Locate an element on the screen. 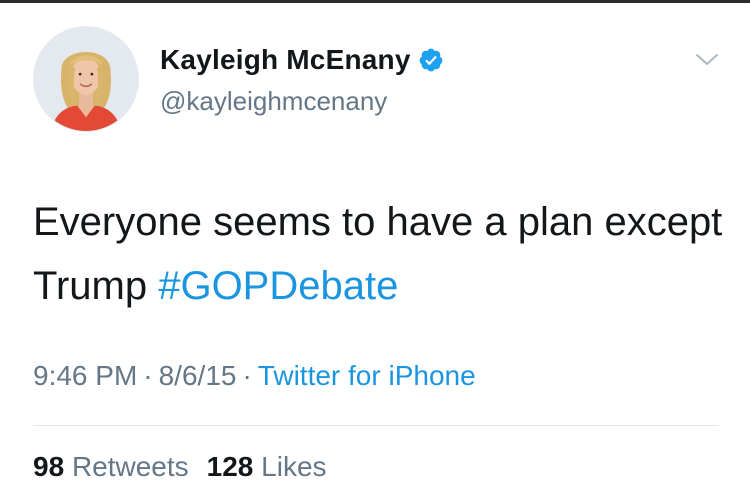 This screenshot has width=750, height=494. likes-stat: 128 Likes is located at coordinates (267, 466).